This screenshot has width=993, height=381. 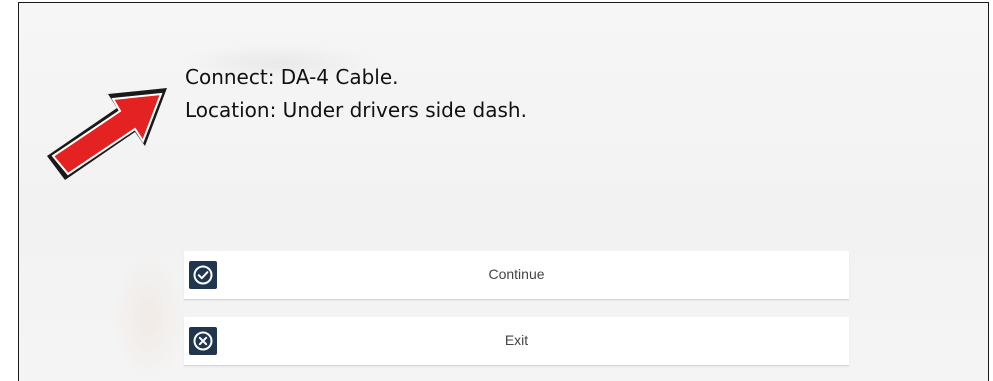 I want to click on continue-label: Continue, so click(x=516, y=274).